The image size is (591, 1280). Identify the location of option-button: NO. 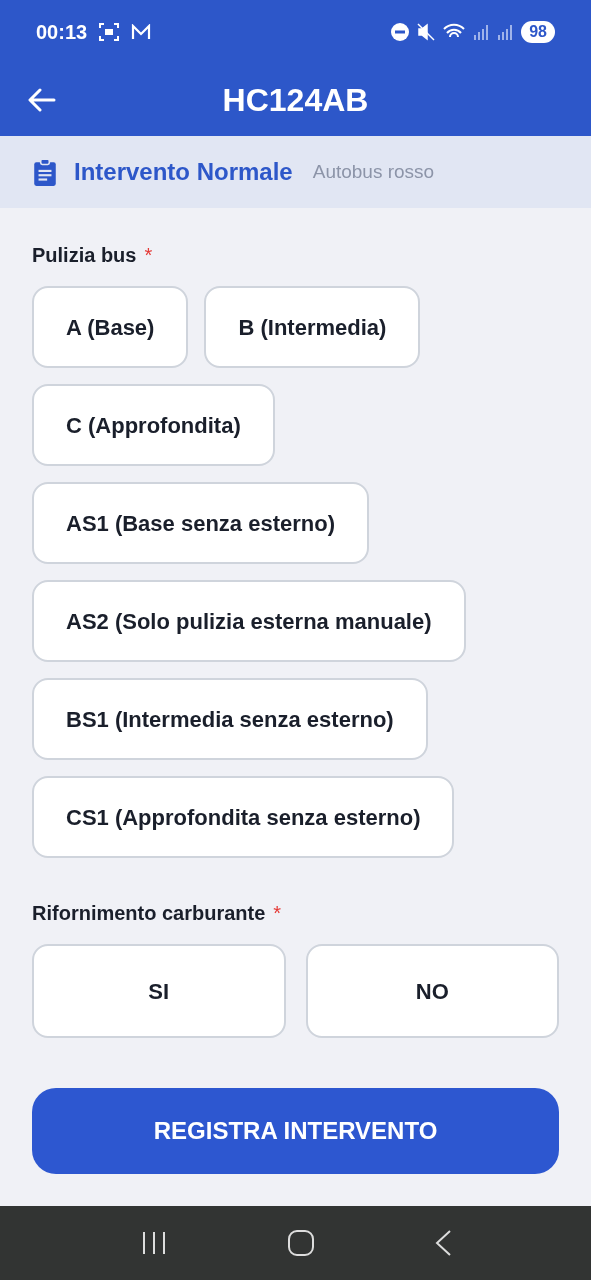
(432, 991).